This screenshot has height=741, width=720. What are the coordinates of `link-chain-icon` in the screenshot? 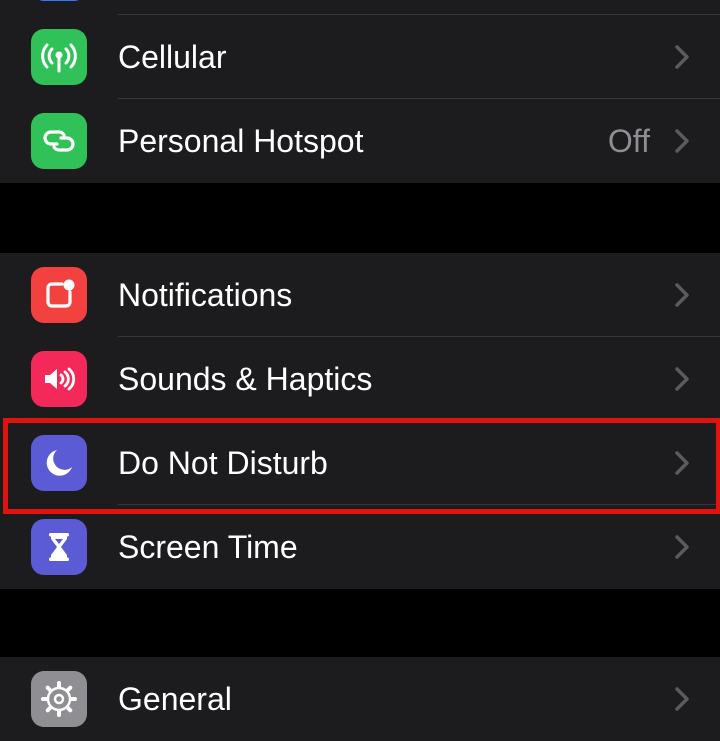 It's located at (59, 141).